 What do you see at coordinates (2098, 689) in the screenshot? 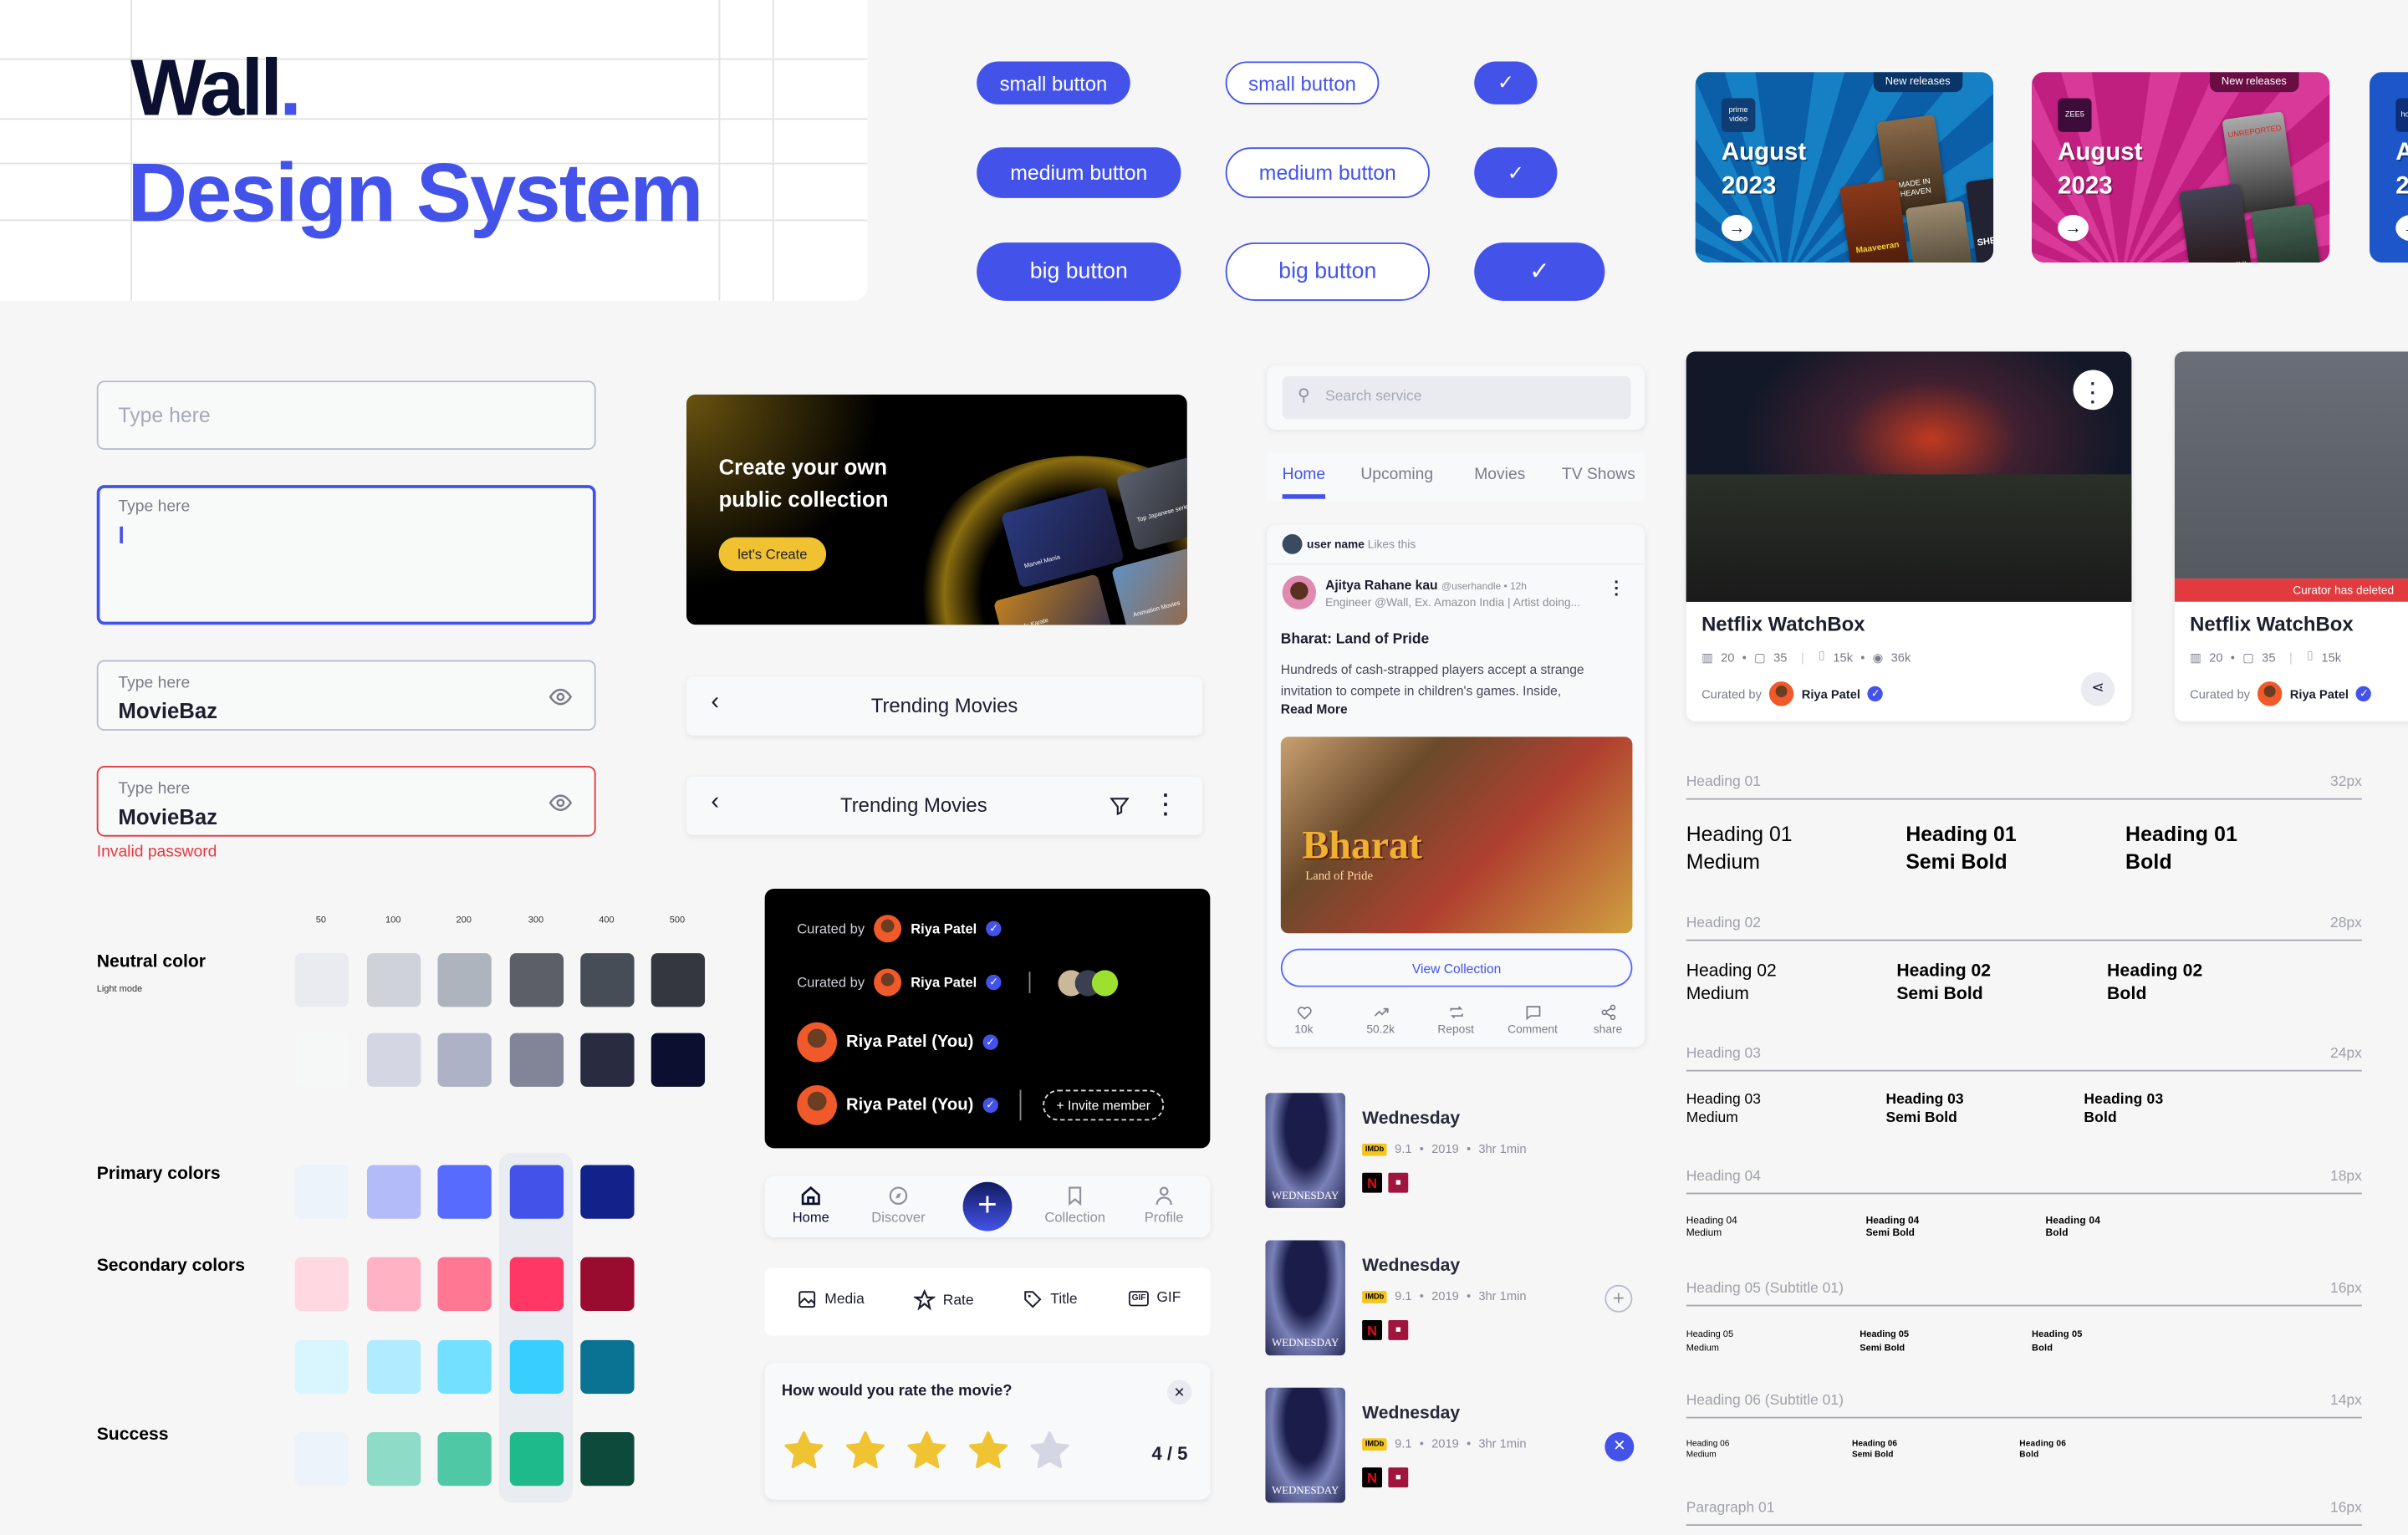
I see `share-icon: ⋖` at bounding box center [2098, 689].